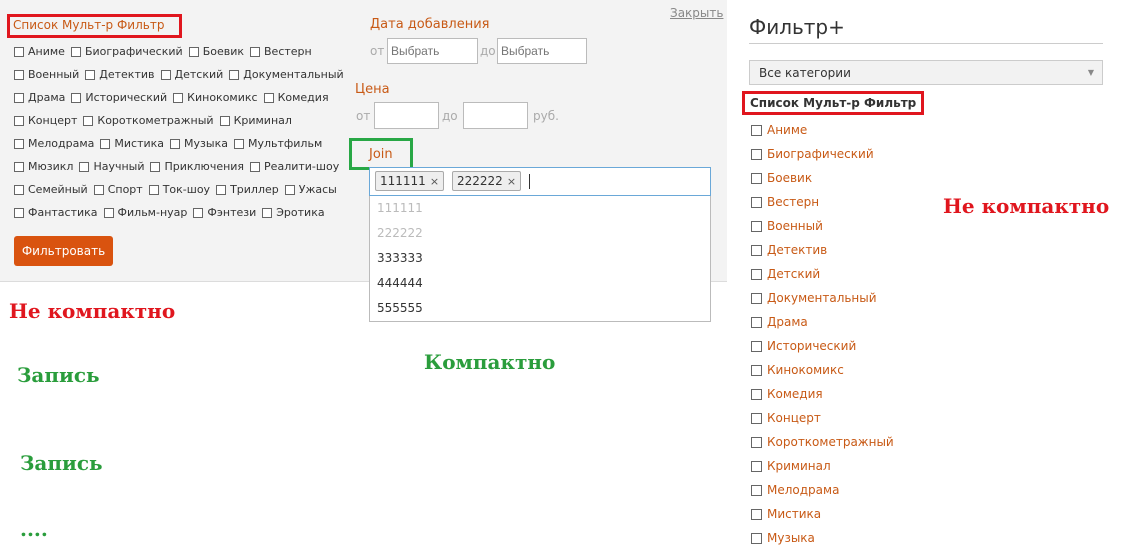  I want to click on genre-checkbox-item: Кинокомикс, so click(215, 97).